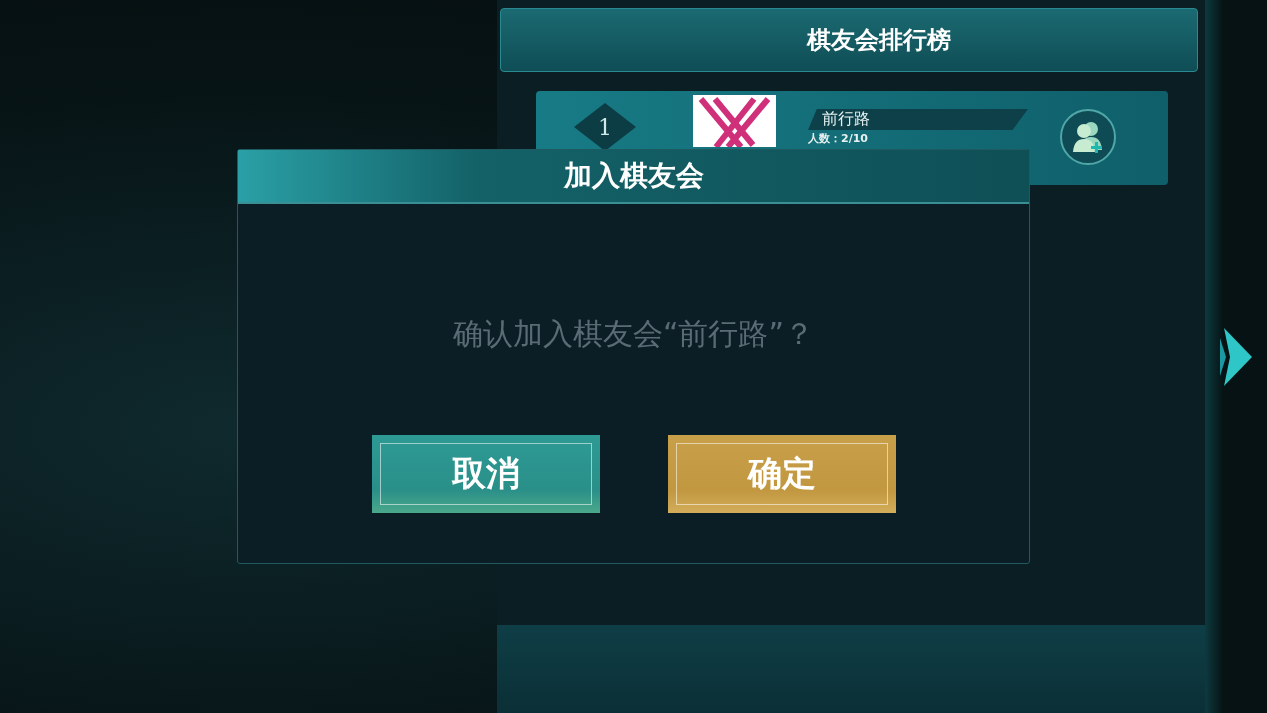 The image size is (1267, 713). I want to click on confirm-button: 确定, so click(781, 474).